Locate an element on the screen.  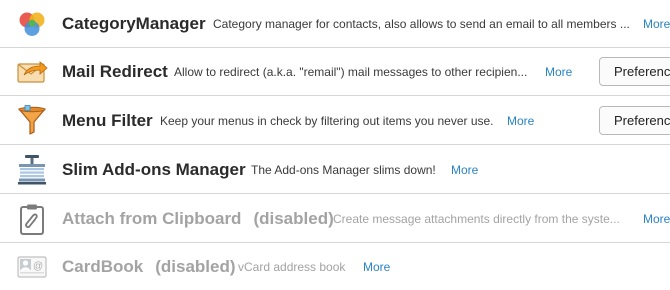
addon-name: CategoryManager is located at coordinates (134, 23).